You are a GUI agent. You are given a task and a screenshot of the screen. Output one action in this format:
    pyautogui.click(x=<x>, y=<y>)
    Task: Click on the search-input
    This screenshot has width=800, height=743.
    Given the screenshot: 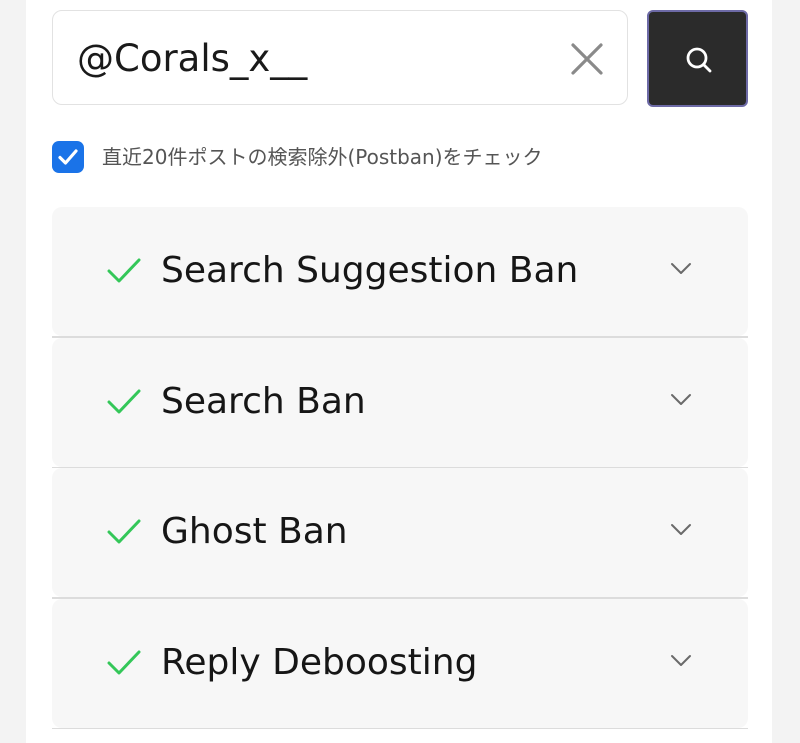 What is the action you would take?
    pyautogui.click(x=312, y=58)
    